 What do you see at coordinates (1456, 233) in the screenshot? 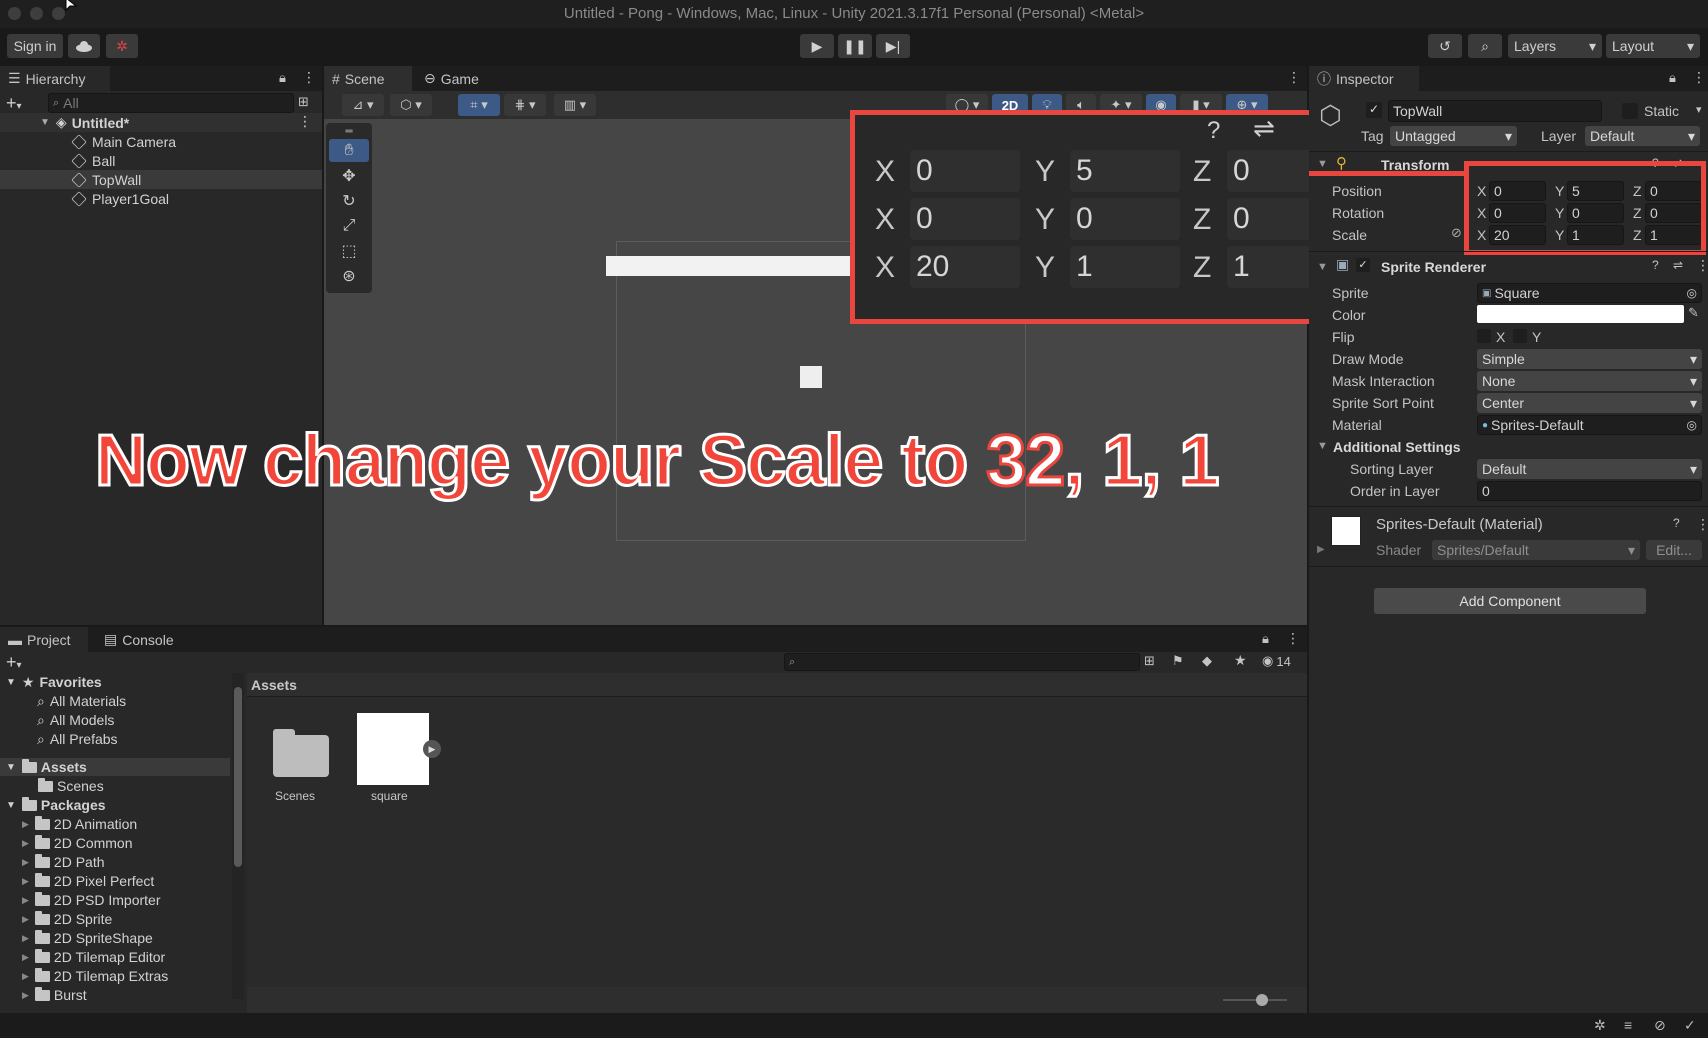
I see `link-icon: ⊘` at bounding box center [1456, 233].